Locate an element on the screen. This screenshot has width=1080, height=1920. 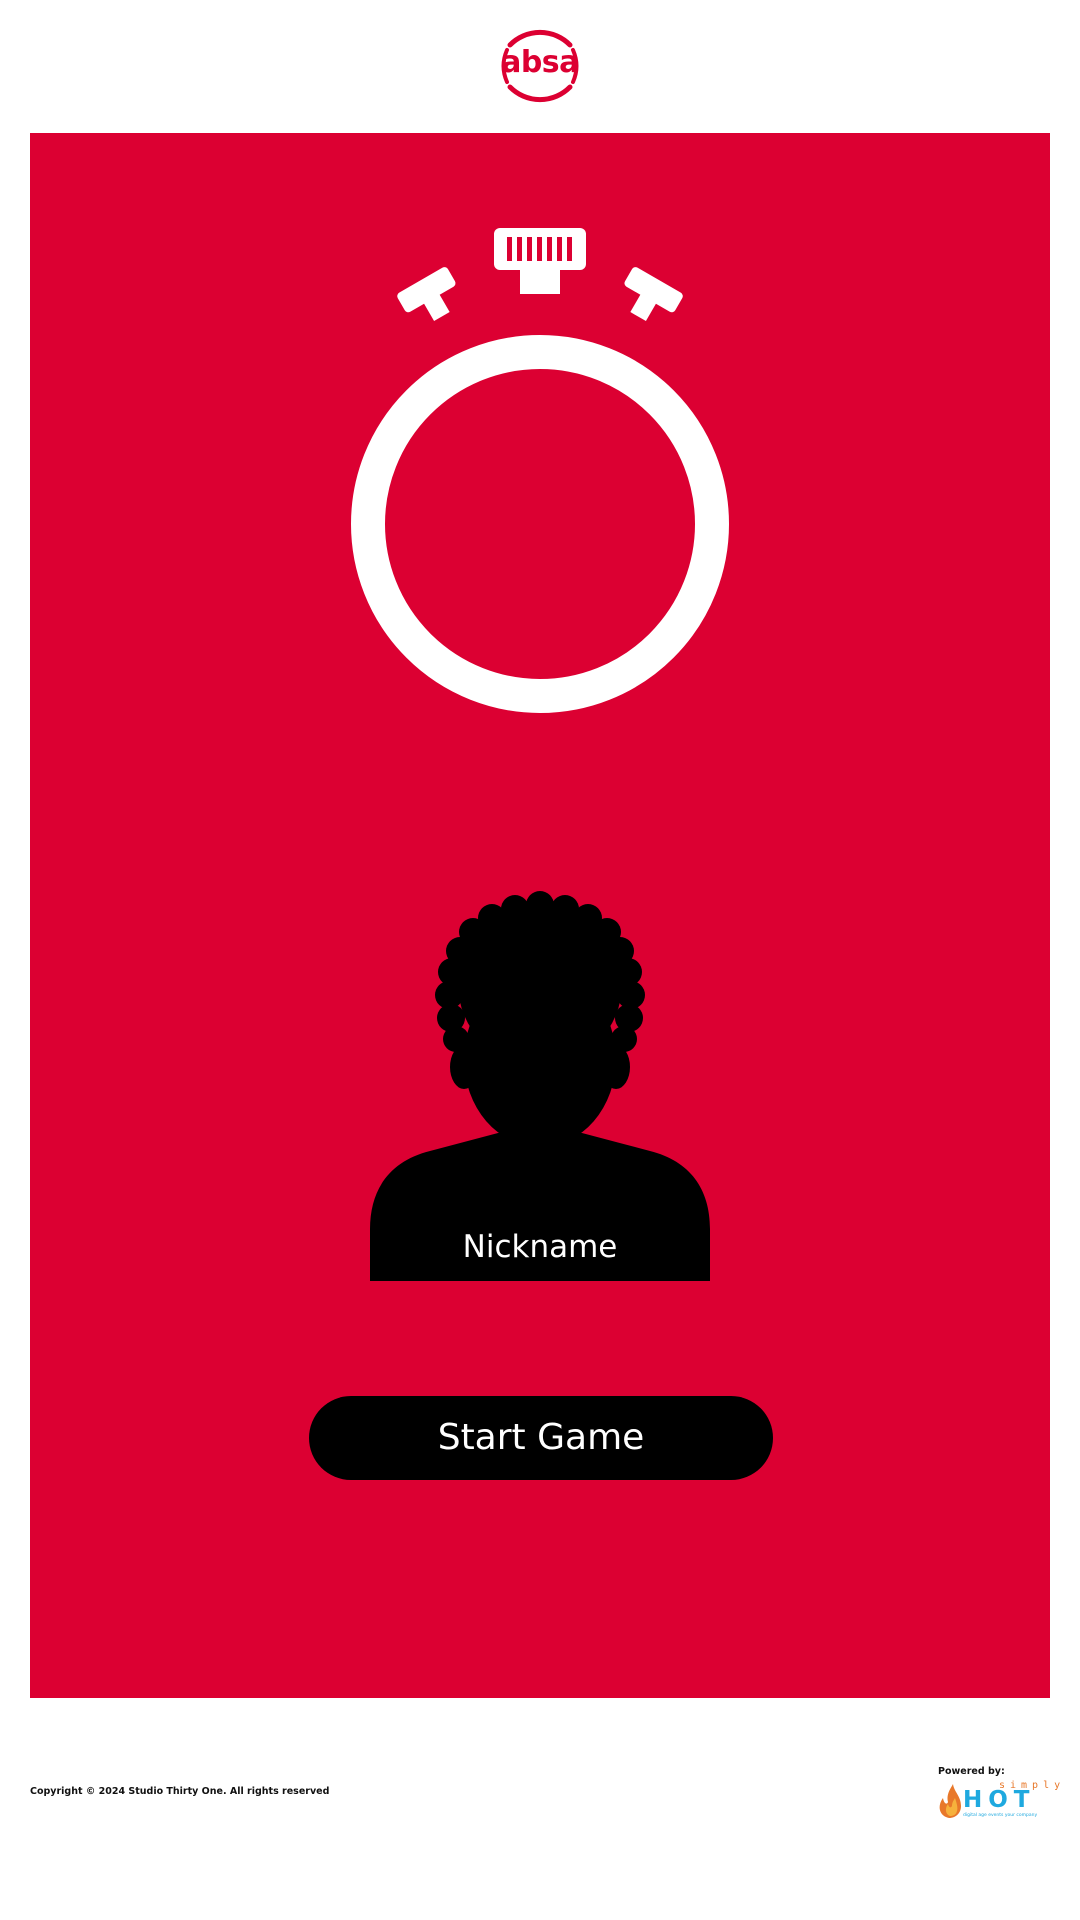
logo-text: absa is located at coordinates (540, 62).